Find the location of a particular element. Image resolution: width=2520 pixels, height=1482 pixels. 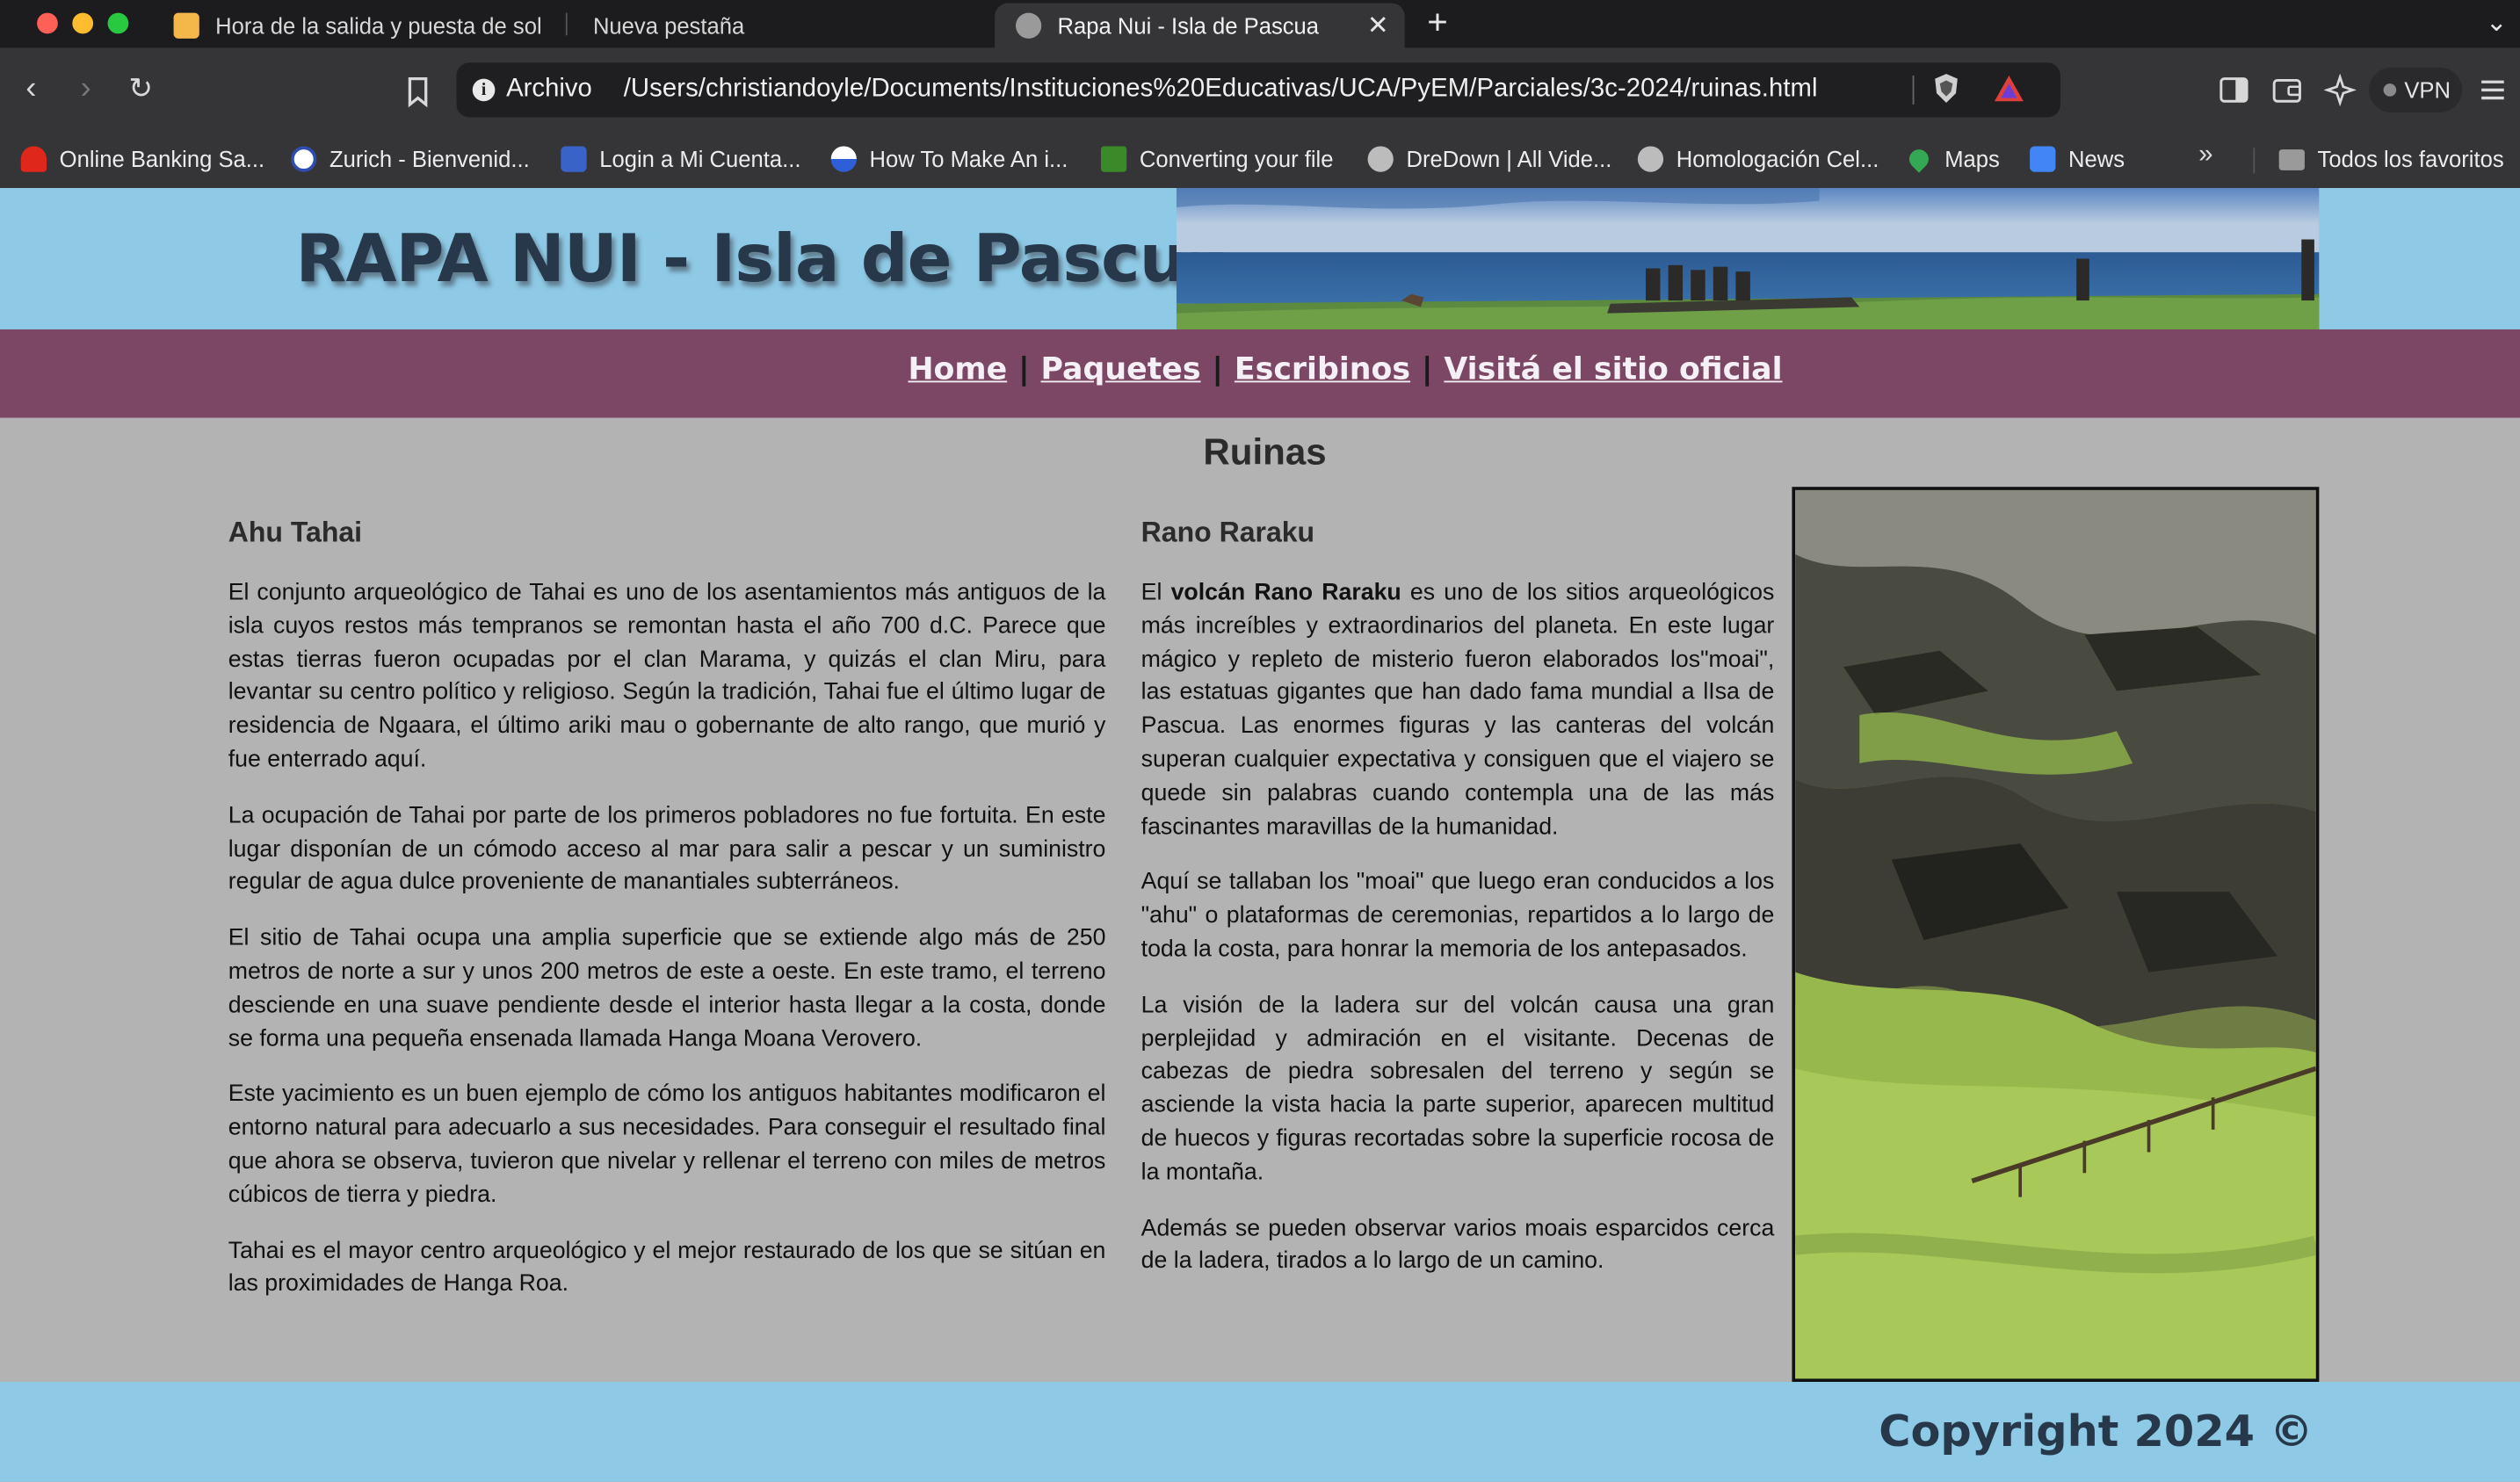

close-tab-icon: ✕ is located at coordinates (1378, 26).